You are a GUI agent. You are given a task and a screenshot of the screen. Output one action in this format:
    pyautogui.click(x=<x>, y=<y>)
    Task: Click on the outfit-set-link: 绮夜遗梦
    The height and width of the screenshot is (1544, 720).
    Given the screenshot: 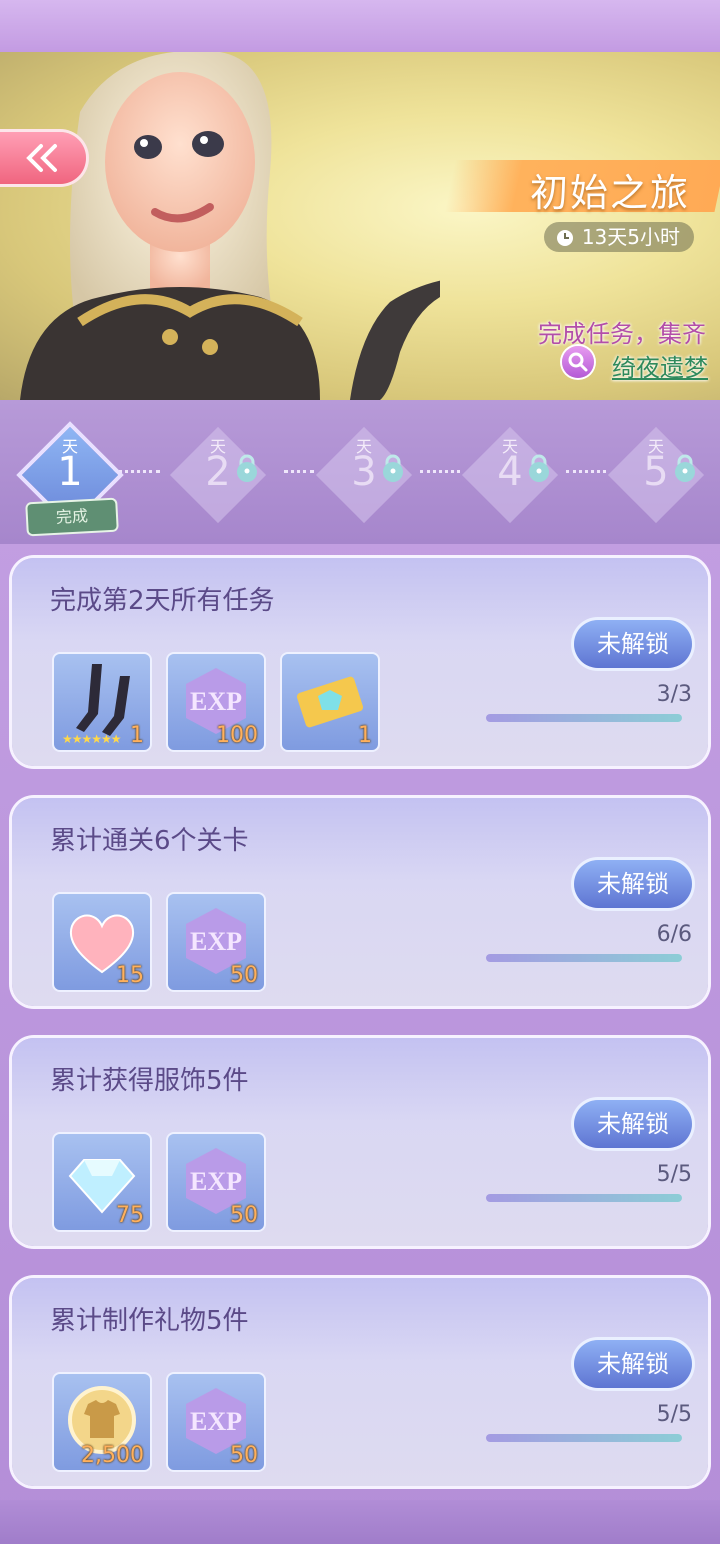 What is the action you would take?
    pyautogui.click(x=660, y=365)
    